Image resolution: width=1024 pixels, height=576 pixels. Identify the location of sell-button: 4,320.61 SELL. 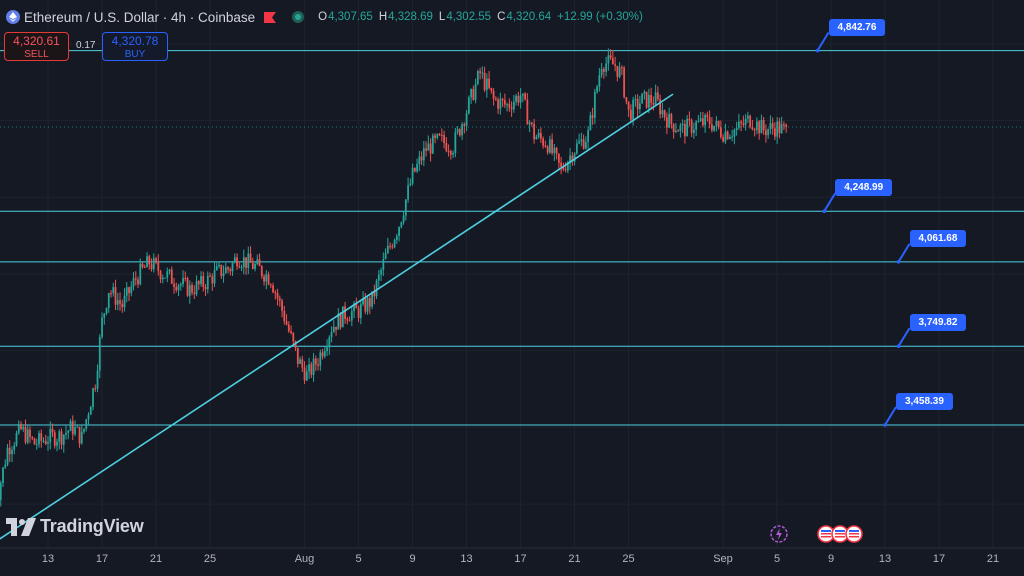
(36, 46).